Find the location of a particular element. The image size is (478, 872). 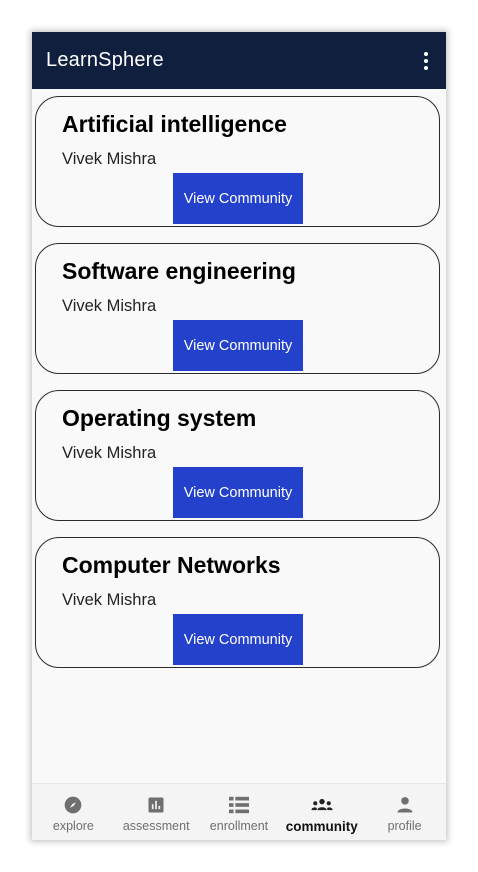

nav-community: community is located at coordinates (321, 812).